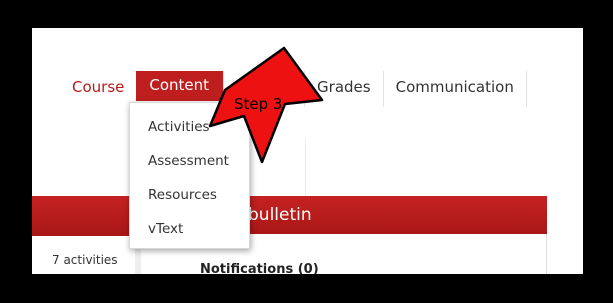 The height and width of the screenshot is (303, 613). Describe the element at coordinates (454, 89) in the screenshot. I see `nav-communication: Communication` at that location.